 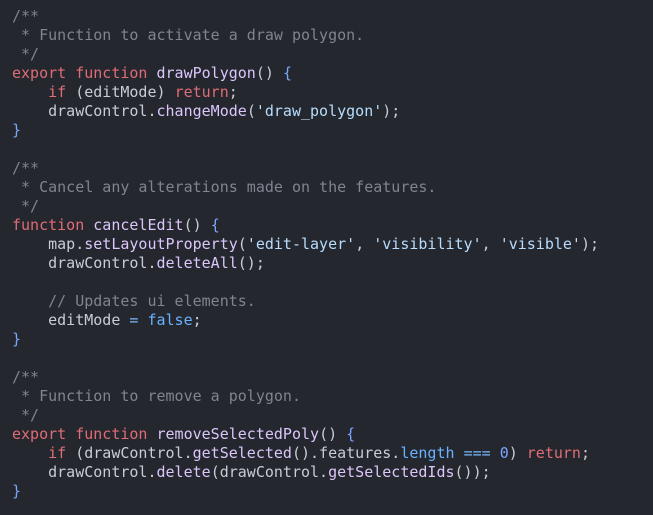 I want to click on code-token: 'draw_polygon', so click(x=319, y=111).